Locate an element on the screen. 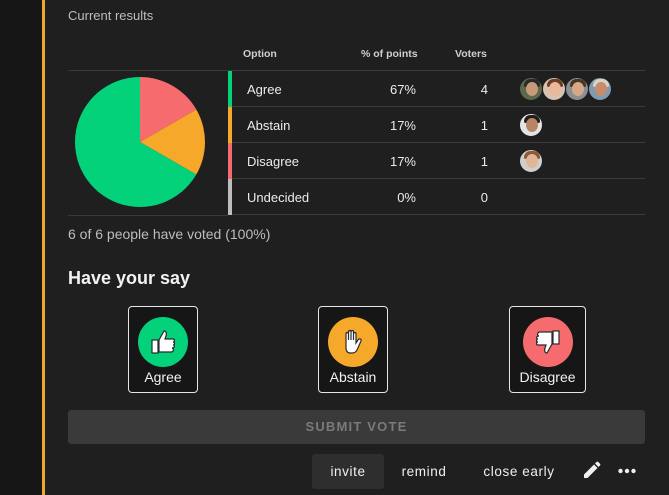 Image resolution: width=669 pixels, height=495 pixels. thumbs-down-icon is located at coordinates (547, 342).